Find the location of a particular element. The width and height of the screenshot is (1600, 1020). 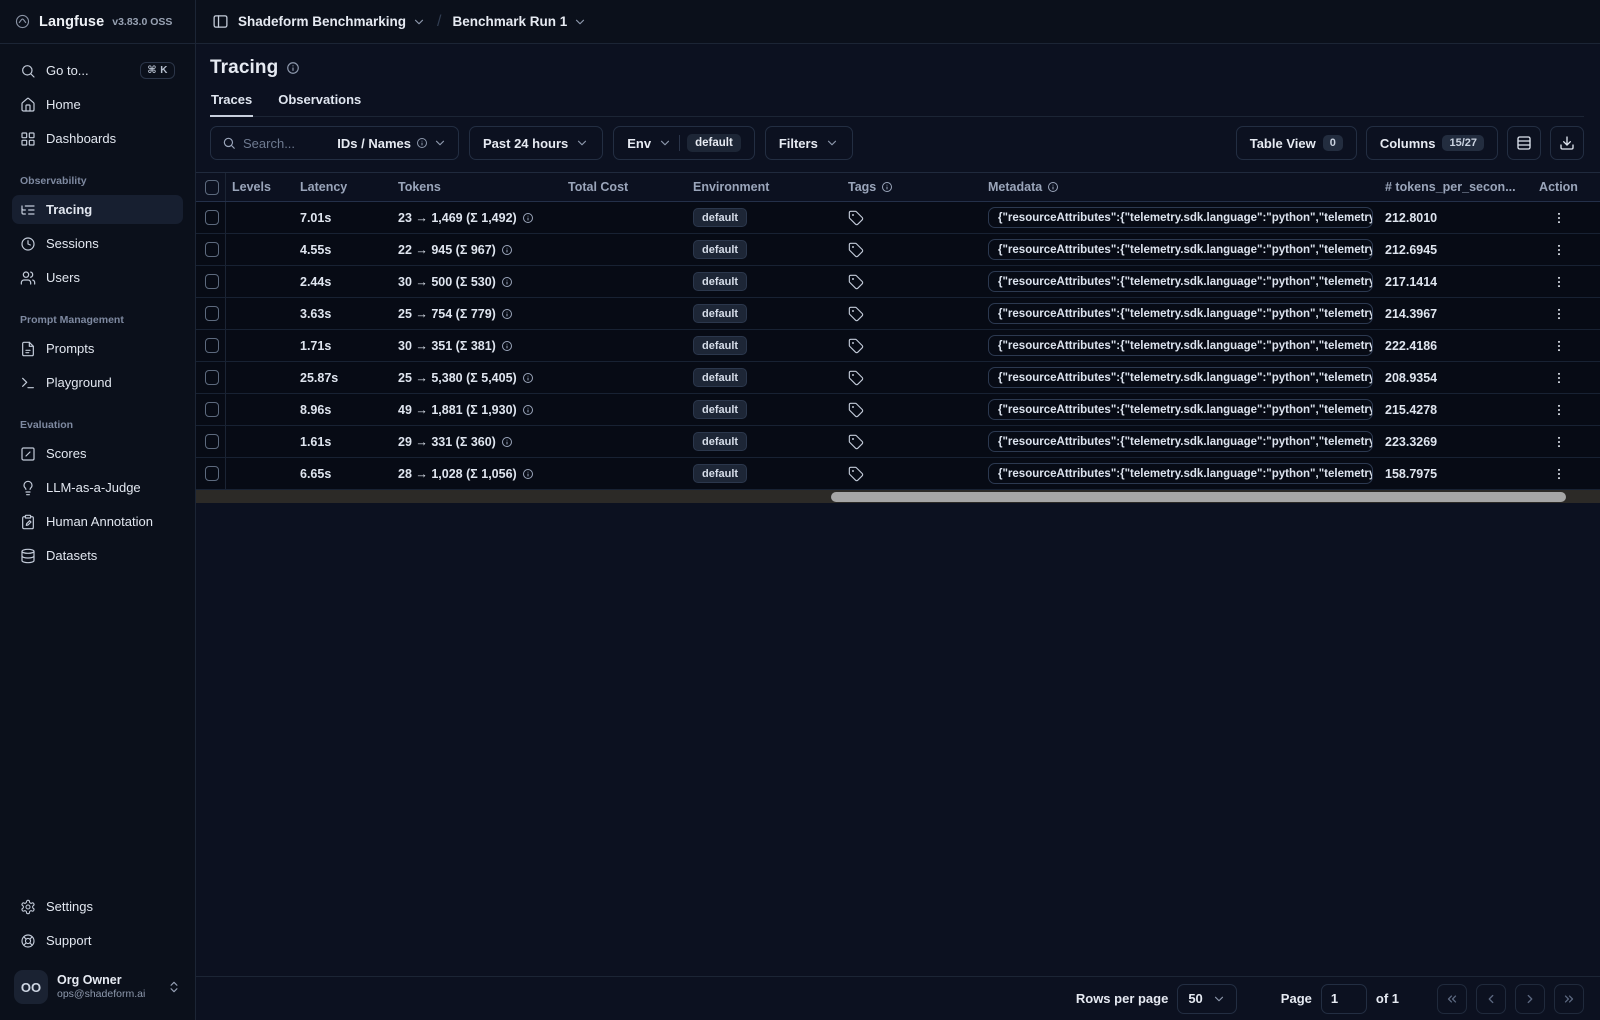

sidebar-item-scores: Scores is located at coordinates (97, 453).